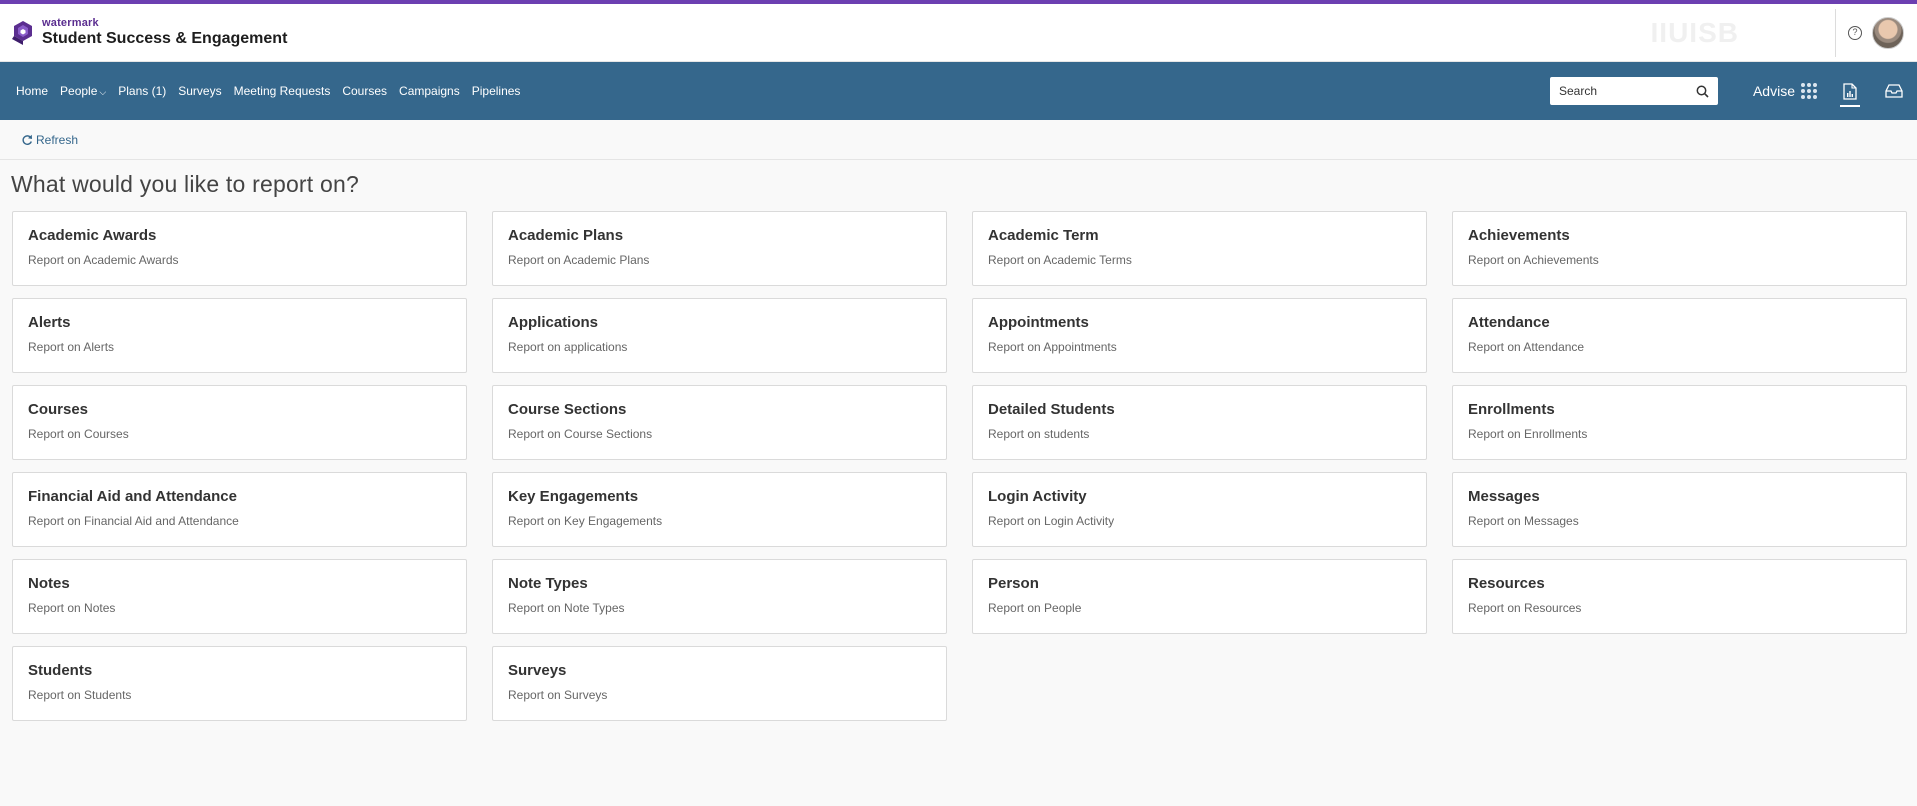 The width and height of the screenshot is (1917, 806). I want to click on card-subtitle: Report on Enrollments, so click(1528, 434).